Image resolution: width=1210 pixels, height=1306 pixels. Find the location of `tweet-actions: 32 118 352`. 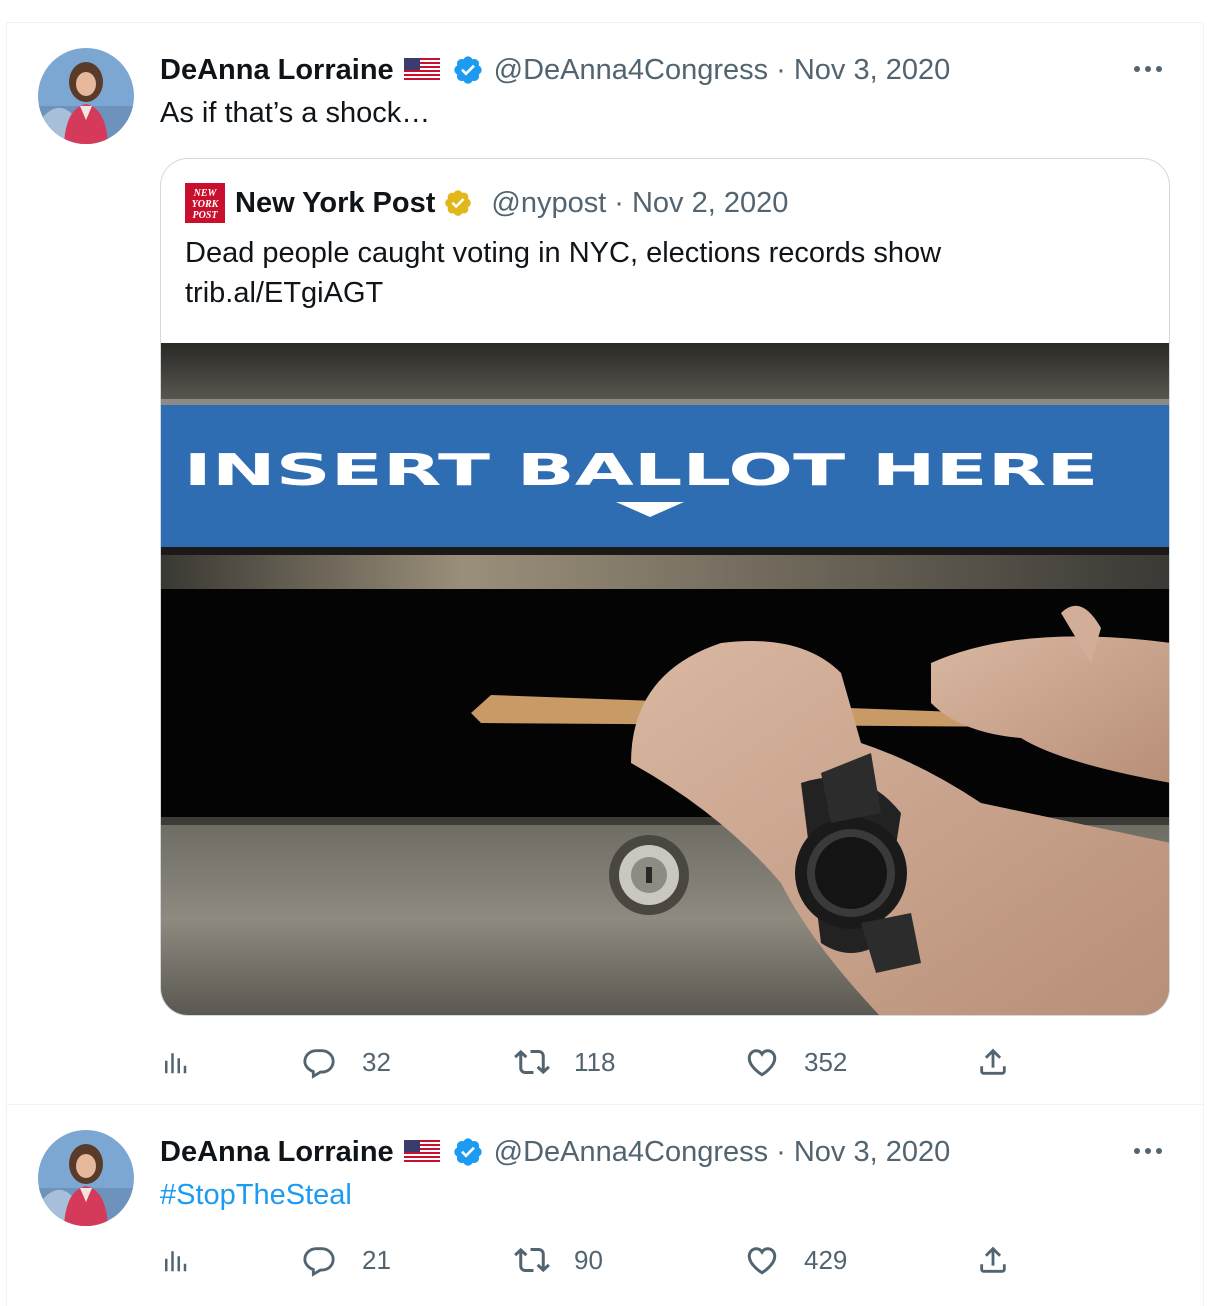

tweet-actions: 32 118 352 is located at coordinates (600, 1062).